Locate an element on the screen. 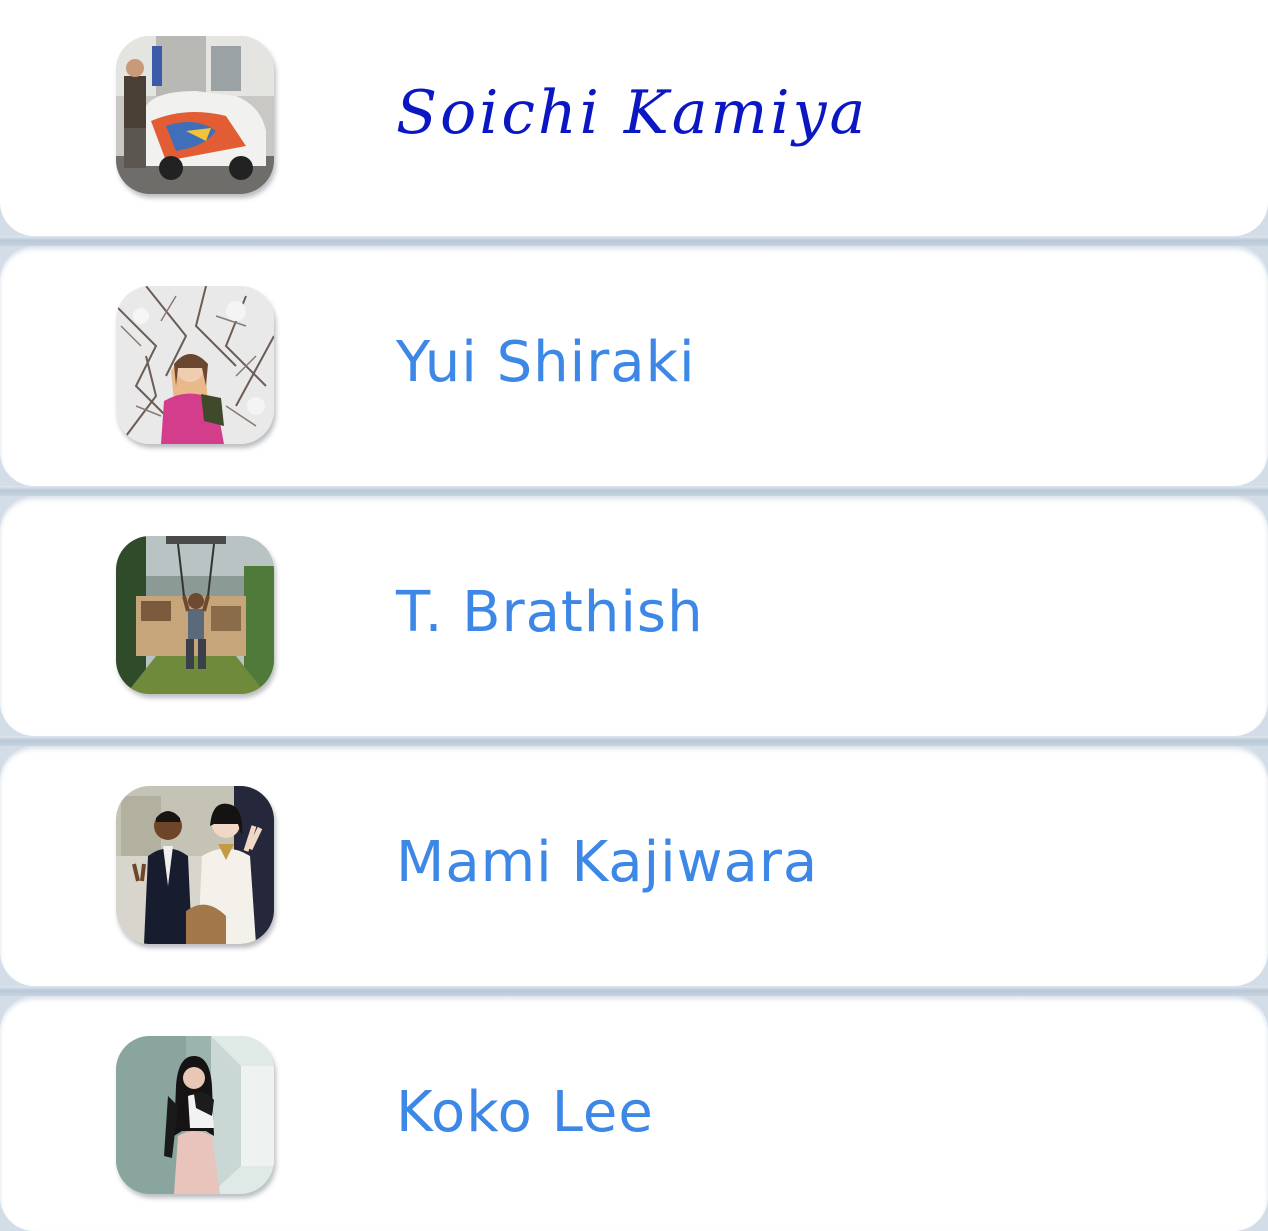  contact-name: Soichi Kamiya is located at coordinates (632, 113).